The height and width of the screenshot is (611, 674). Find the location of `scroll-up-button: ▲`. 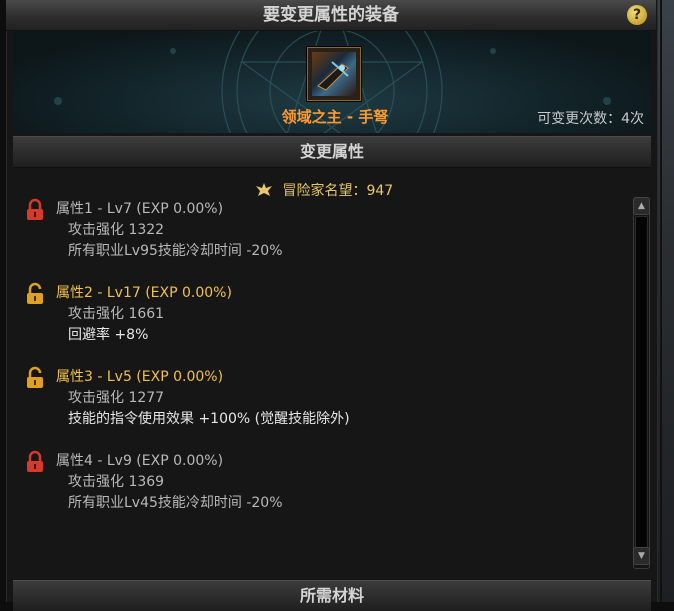

scroll-up-button: ▲ is located at coordinates (641, 206).